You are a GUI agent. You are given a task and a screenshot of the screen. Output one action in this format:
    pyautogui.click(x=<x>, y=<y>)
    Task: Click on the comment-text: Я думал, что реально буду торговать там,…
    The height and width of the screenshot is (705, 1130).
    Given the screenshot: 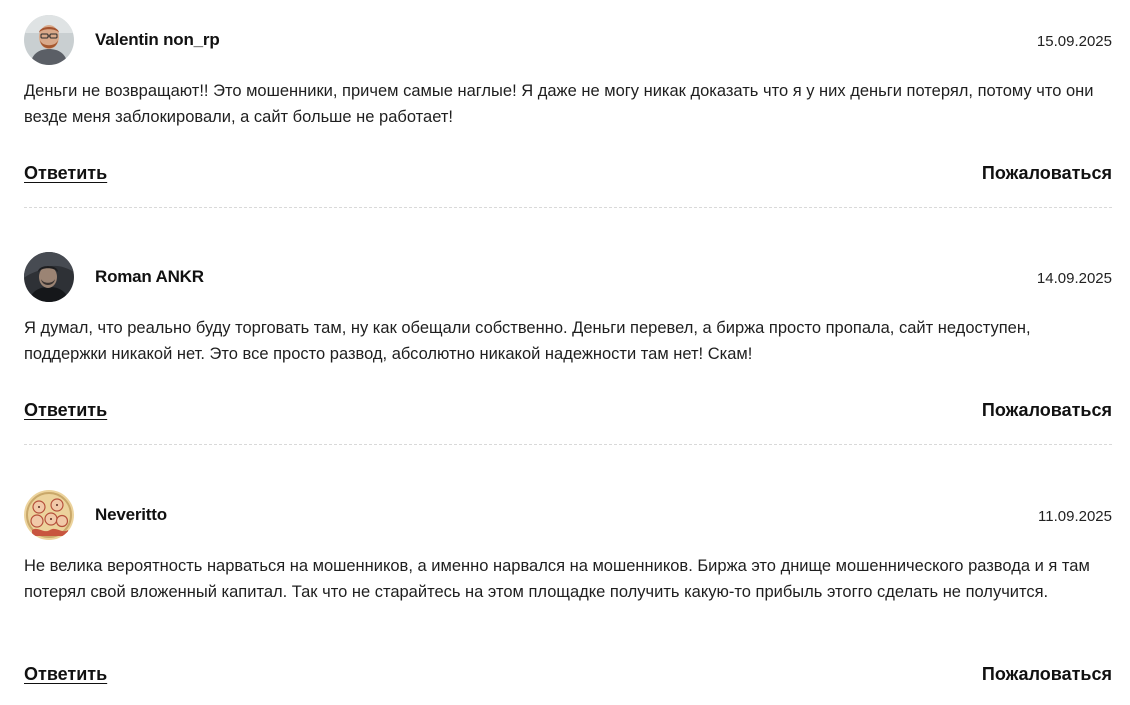 What is the action you would take?
    pyautogui.click(x=527, y=341)
    